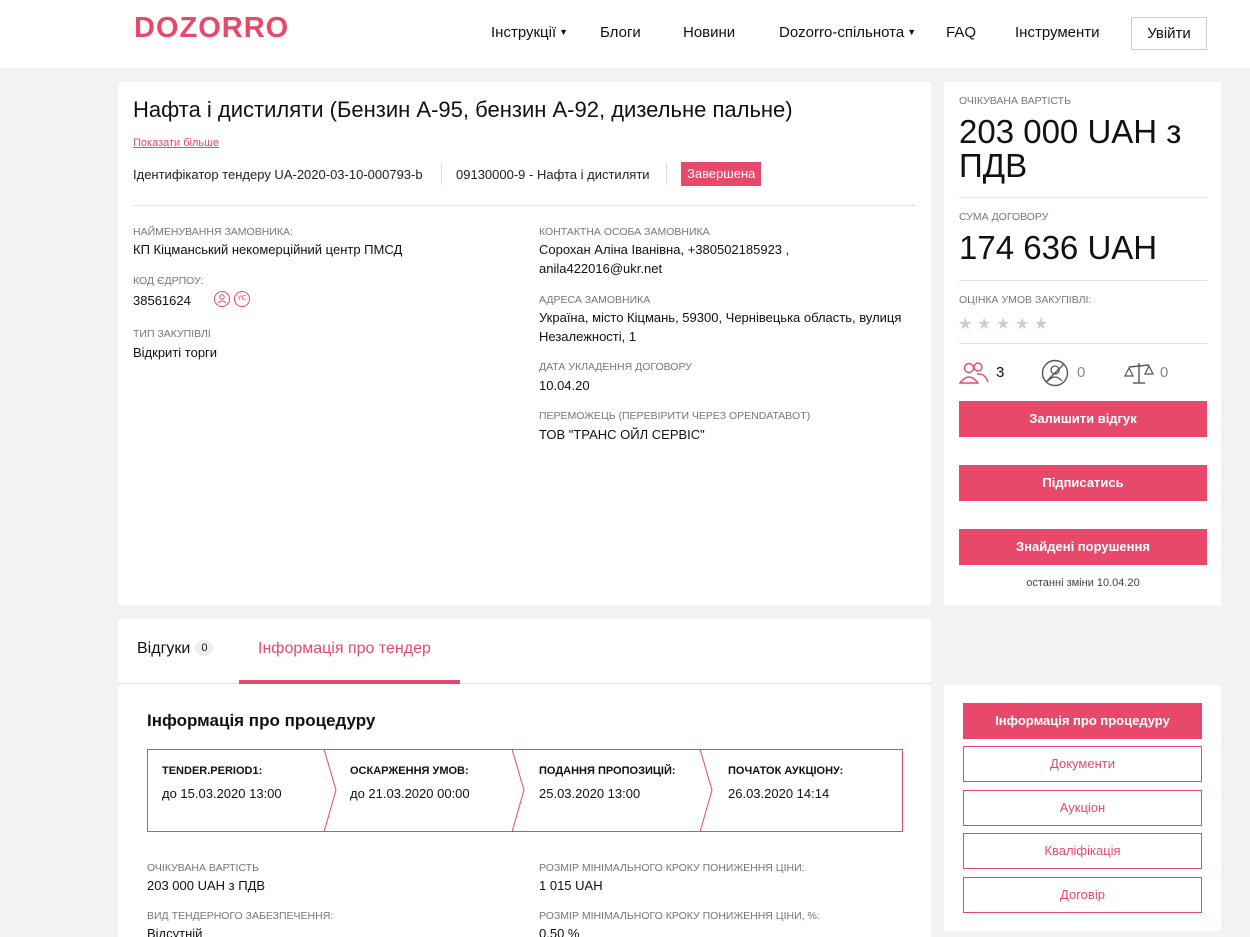 Image resolution: width=1250 pixels, height=937 pixels. What do you see at coordinates (1082, 721) in the screenshot?
I see `menu-procedure-info: Інформація про процедуру` at bounding box center [1082, 721].